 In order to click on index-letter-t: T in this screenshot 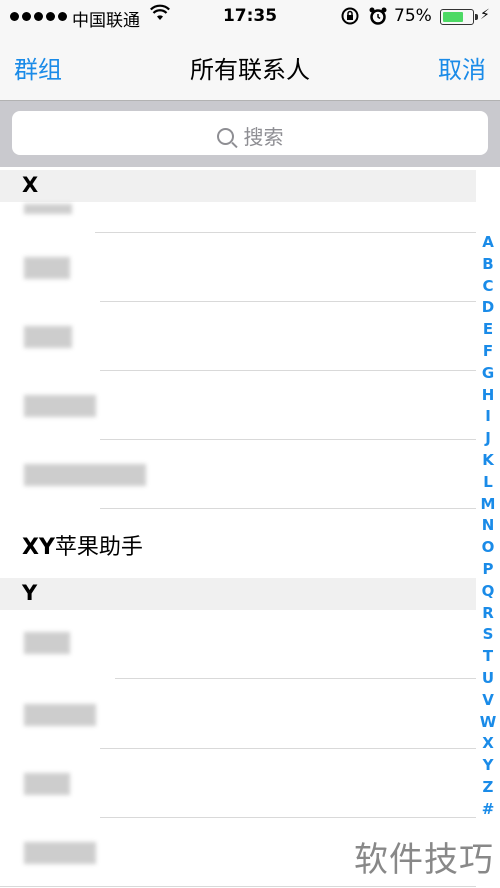, I will do `click(488, 657)`.